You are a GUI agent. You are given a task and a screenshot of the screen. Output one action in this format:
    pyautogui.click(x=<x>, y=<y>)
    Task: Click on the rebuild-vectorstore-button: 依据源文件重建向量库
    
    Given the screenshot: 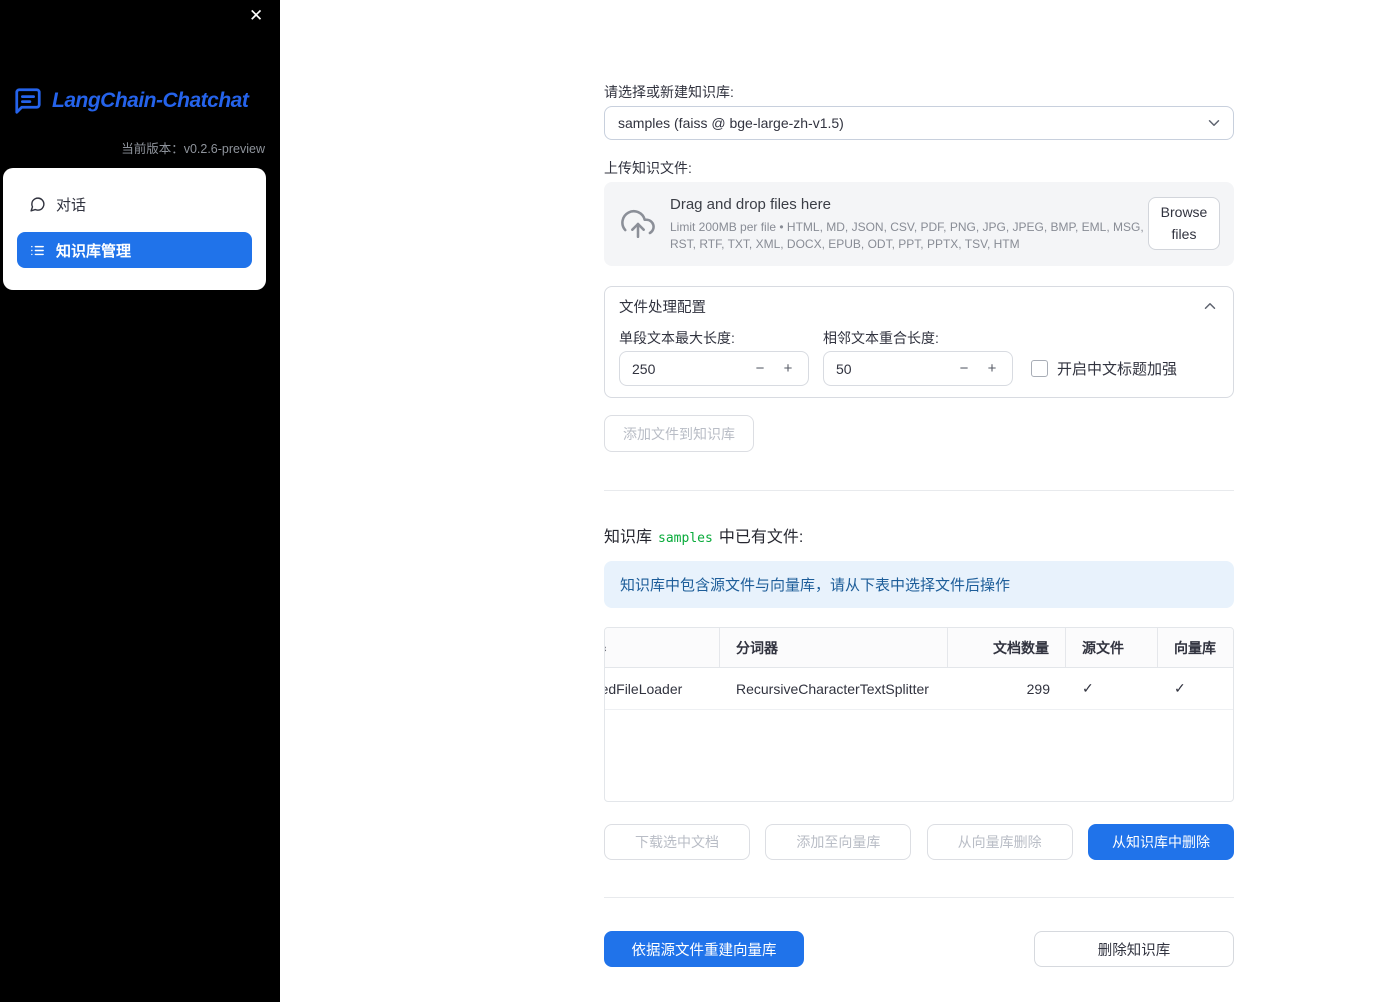 What is the action you would take?
    pyautogui.click(x=704, y=949)
    